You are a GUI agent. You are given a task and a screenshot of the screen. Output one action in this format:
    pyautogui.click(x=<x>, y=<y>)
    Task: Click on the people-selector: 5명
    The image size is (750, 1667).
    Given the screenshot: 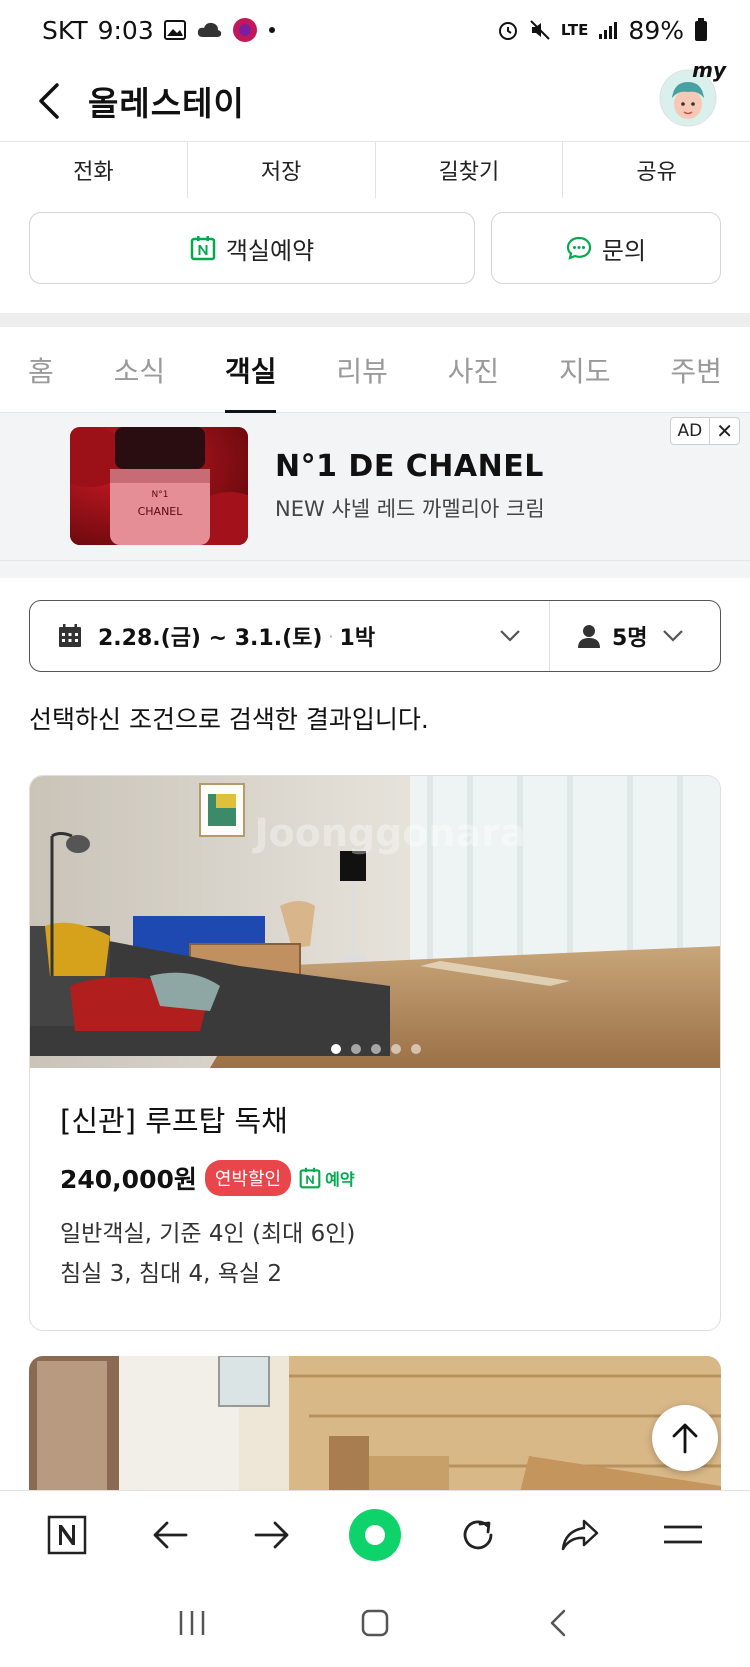 What is the action you would take?
    pyautogui.click(x=635, y=636)
    